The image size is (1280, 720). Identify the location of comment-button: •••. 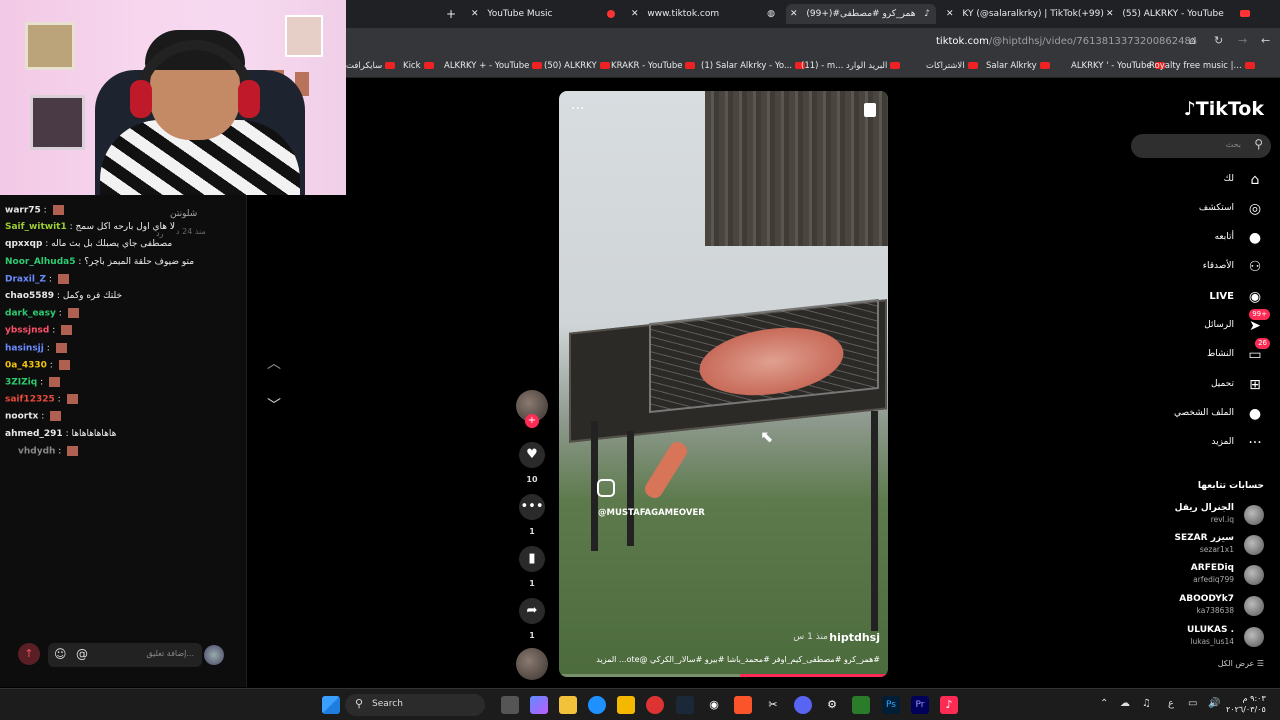
(532, 507).